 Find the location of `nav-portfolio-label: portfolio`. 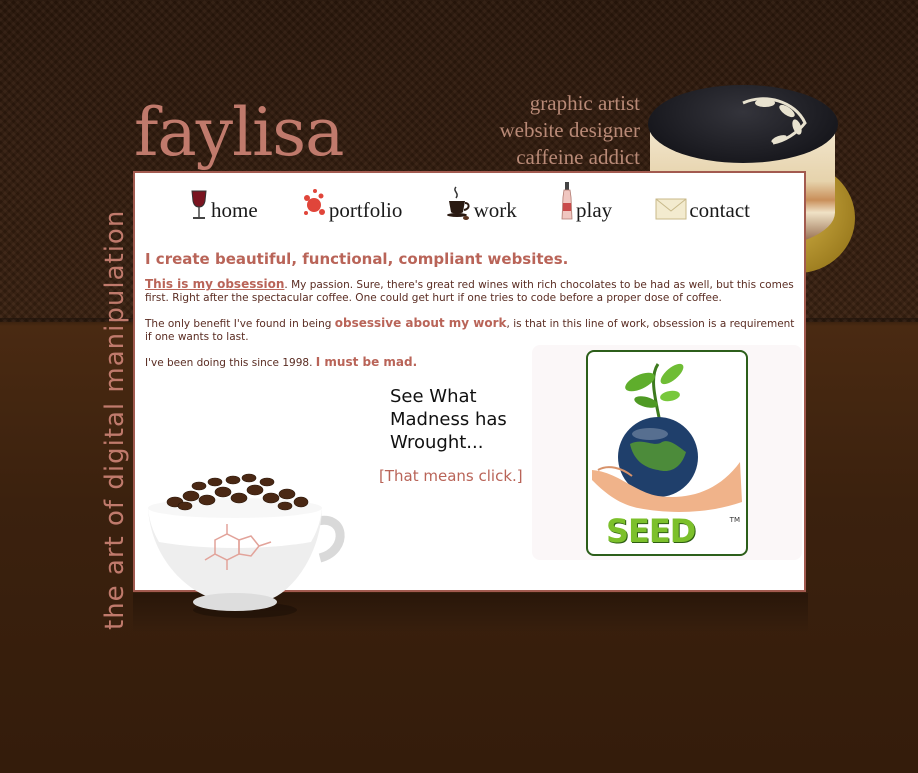

nav-portfolio-label: portfolio is located at coordinates (365, 210).